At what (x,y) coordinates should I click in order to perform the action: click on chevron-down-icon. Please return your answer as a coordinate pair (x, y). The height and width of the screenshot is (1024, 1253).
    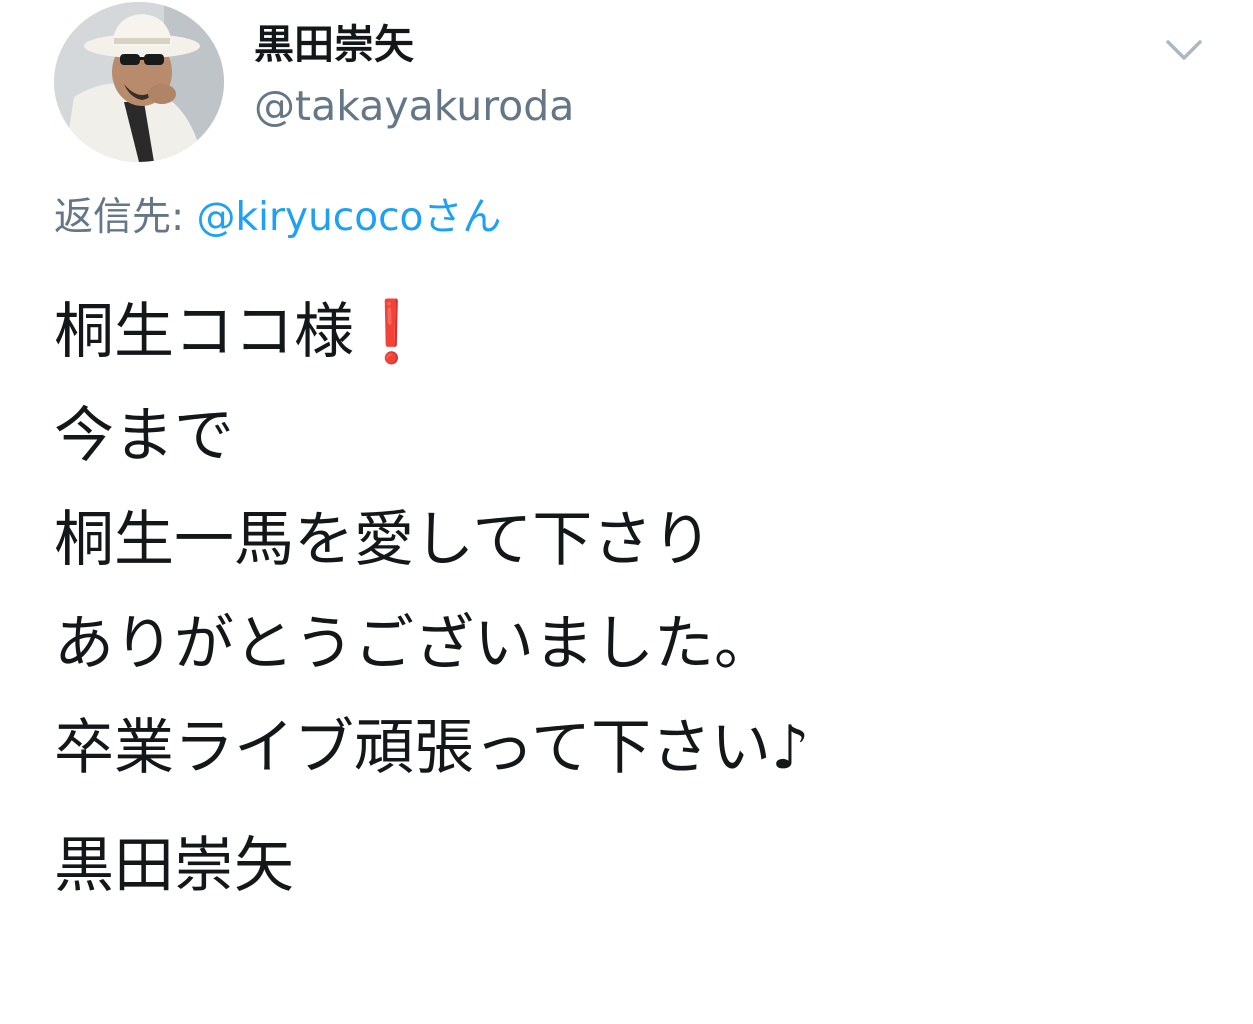
    Looking at the image, I should click on (1184, 50).